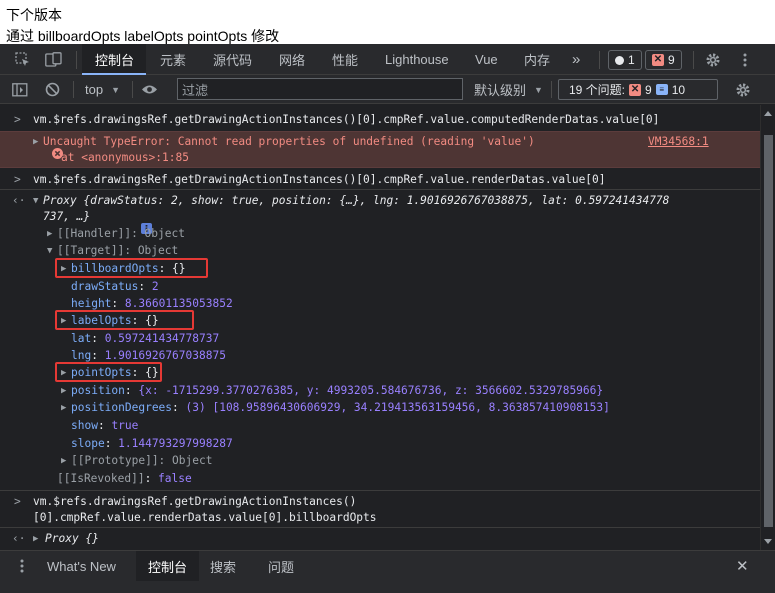 The image size is (775, 593). What do you see at coordinates (124, 320) in the screenshot?
I see `highlight-box-labelOpts` at bounding box center [124, 320].